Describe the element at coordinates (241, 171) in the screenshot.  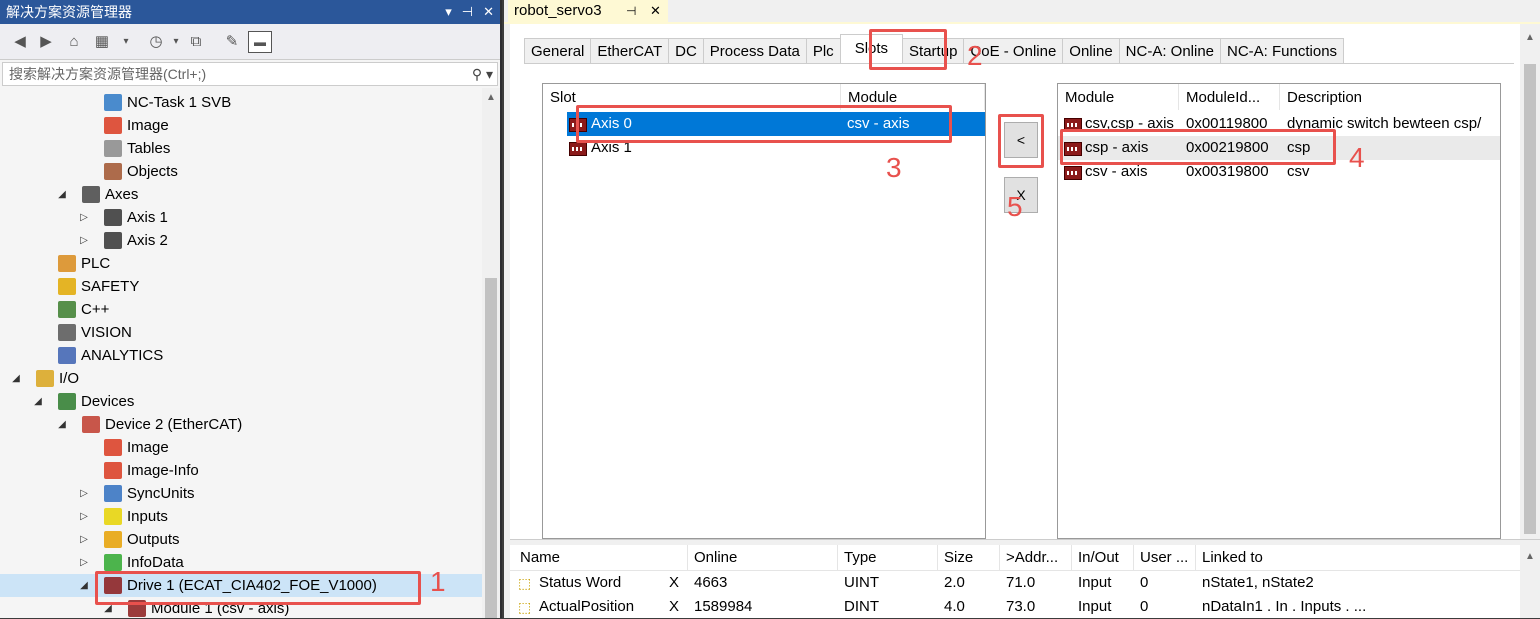
I see `tree-node: Objects` at that location.